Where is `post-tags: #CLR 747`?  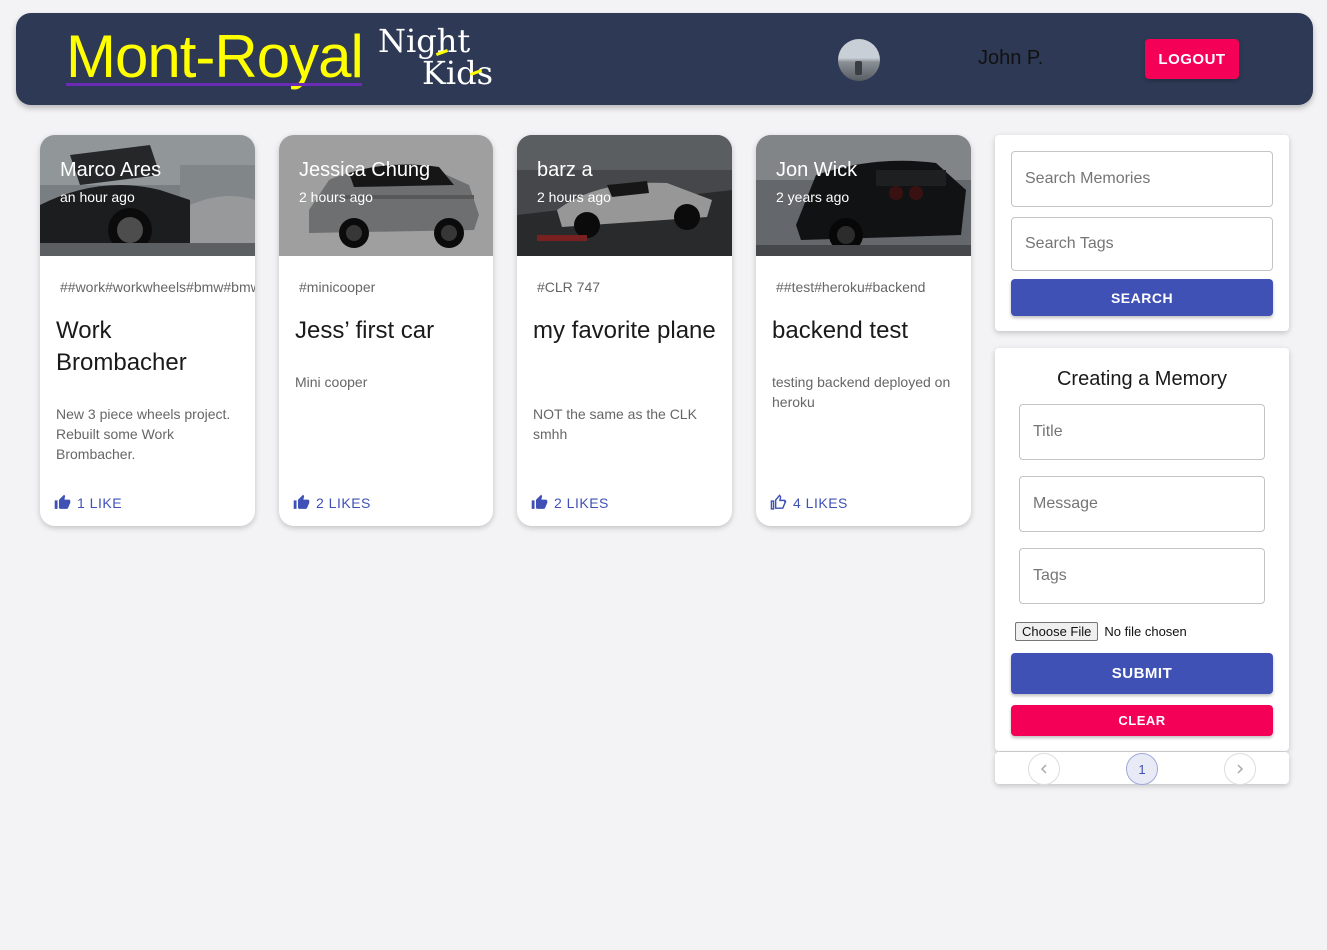
post-tags: #CLR 747 is located at coordinates (569, 287).